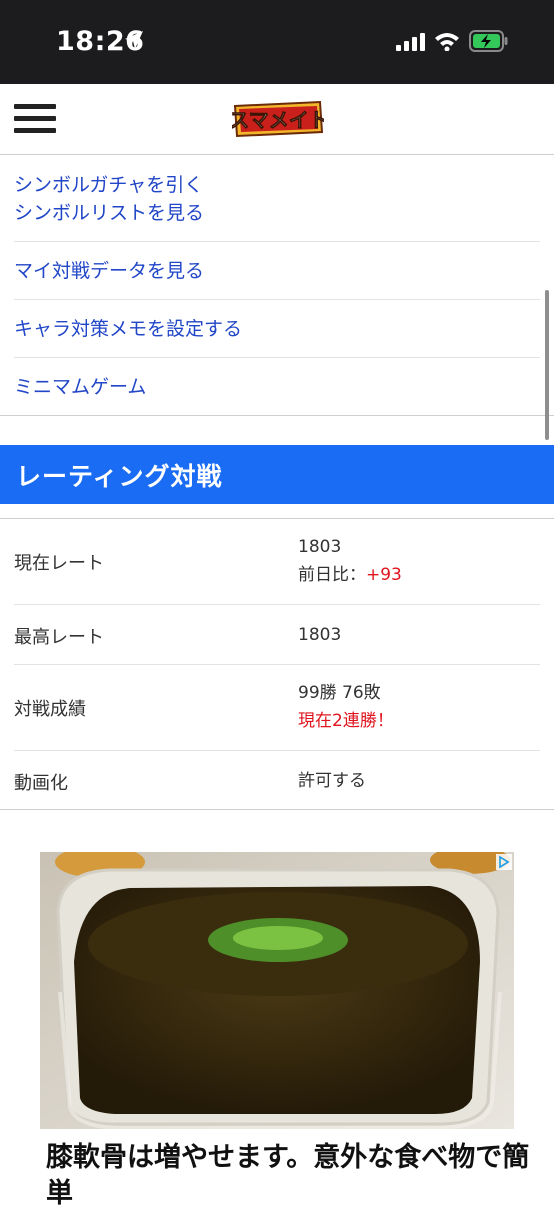  I want to click on menu-item-battle-data: マイ対戦データを見る, so click(277, 271).